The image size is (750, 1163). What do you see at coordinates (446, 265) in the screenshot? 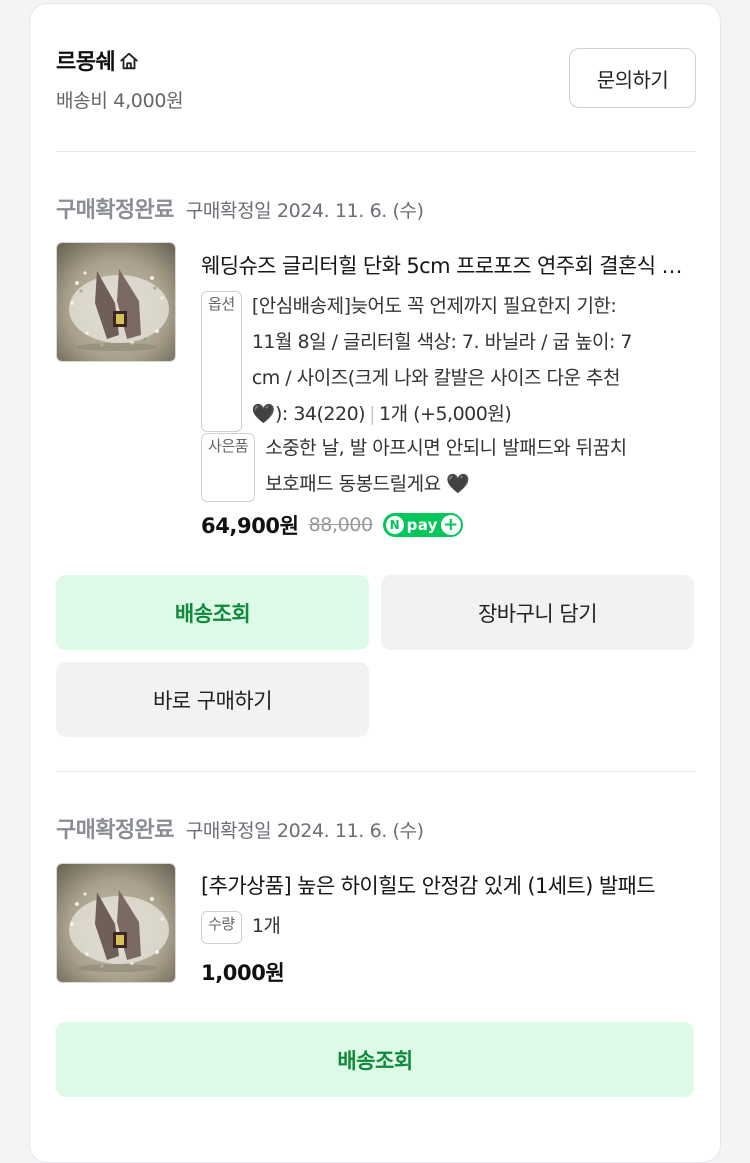
I see `product-title: 웨딩슈즈 글리터힐 단화 5cm 프로포즈 연주회 결혼식 구두` at bounding box center [446, 265].